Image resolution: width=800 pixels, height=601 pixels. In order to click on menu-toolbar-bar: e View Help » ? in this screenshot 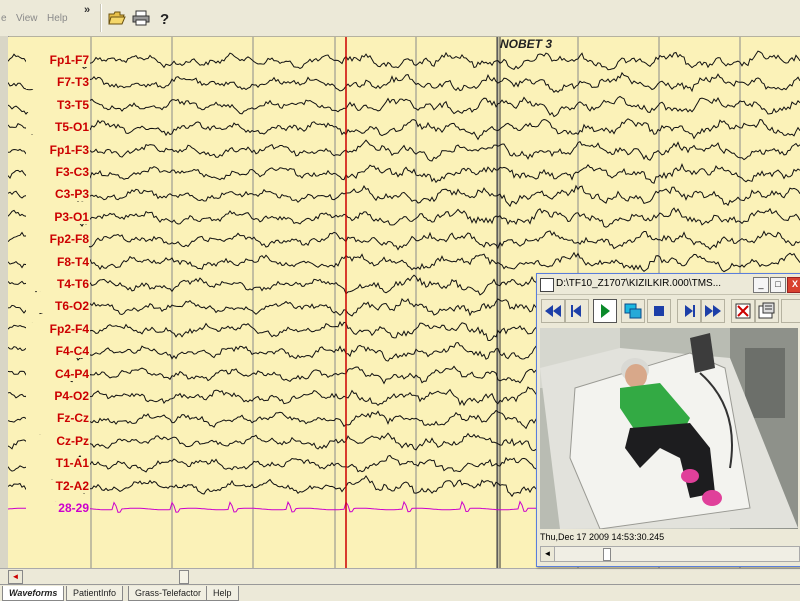, I will do `click(400, 18)`.